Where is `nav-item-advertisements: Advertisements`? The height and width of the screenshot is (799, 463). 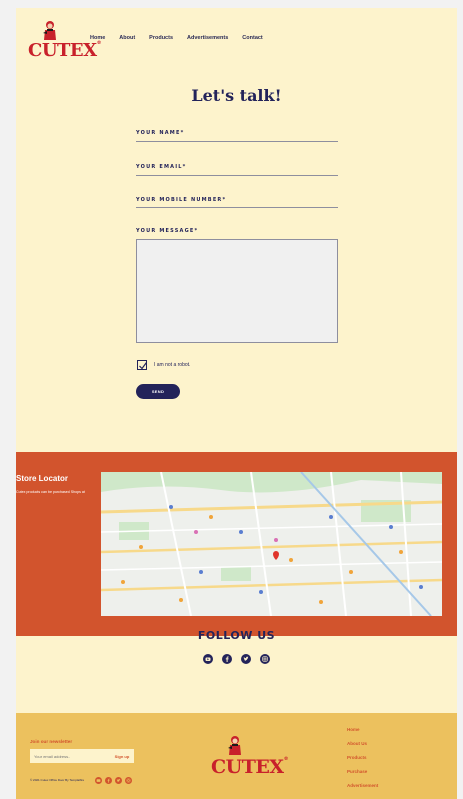 nav-item-advertisements: Advertisements is located at coordinates (207, 38).